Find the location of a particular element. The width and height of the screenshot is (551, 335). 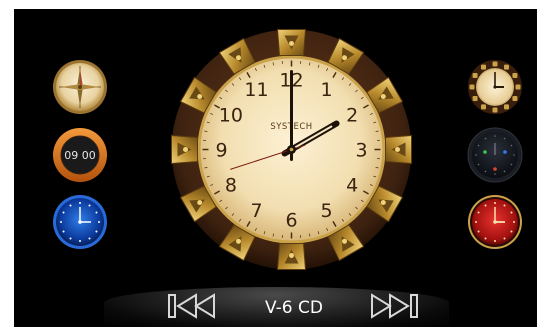

skip-next-button is located at coordinates (394, 306).